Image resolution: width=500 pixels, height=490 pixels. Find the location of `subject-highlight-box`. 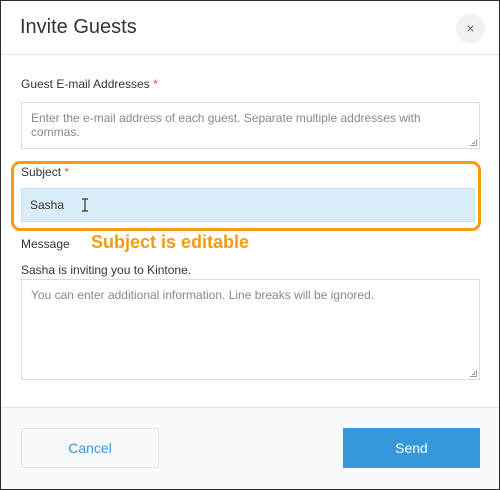

subject-highlight-box is located at coordinates (246, 196).